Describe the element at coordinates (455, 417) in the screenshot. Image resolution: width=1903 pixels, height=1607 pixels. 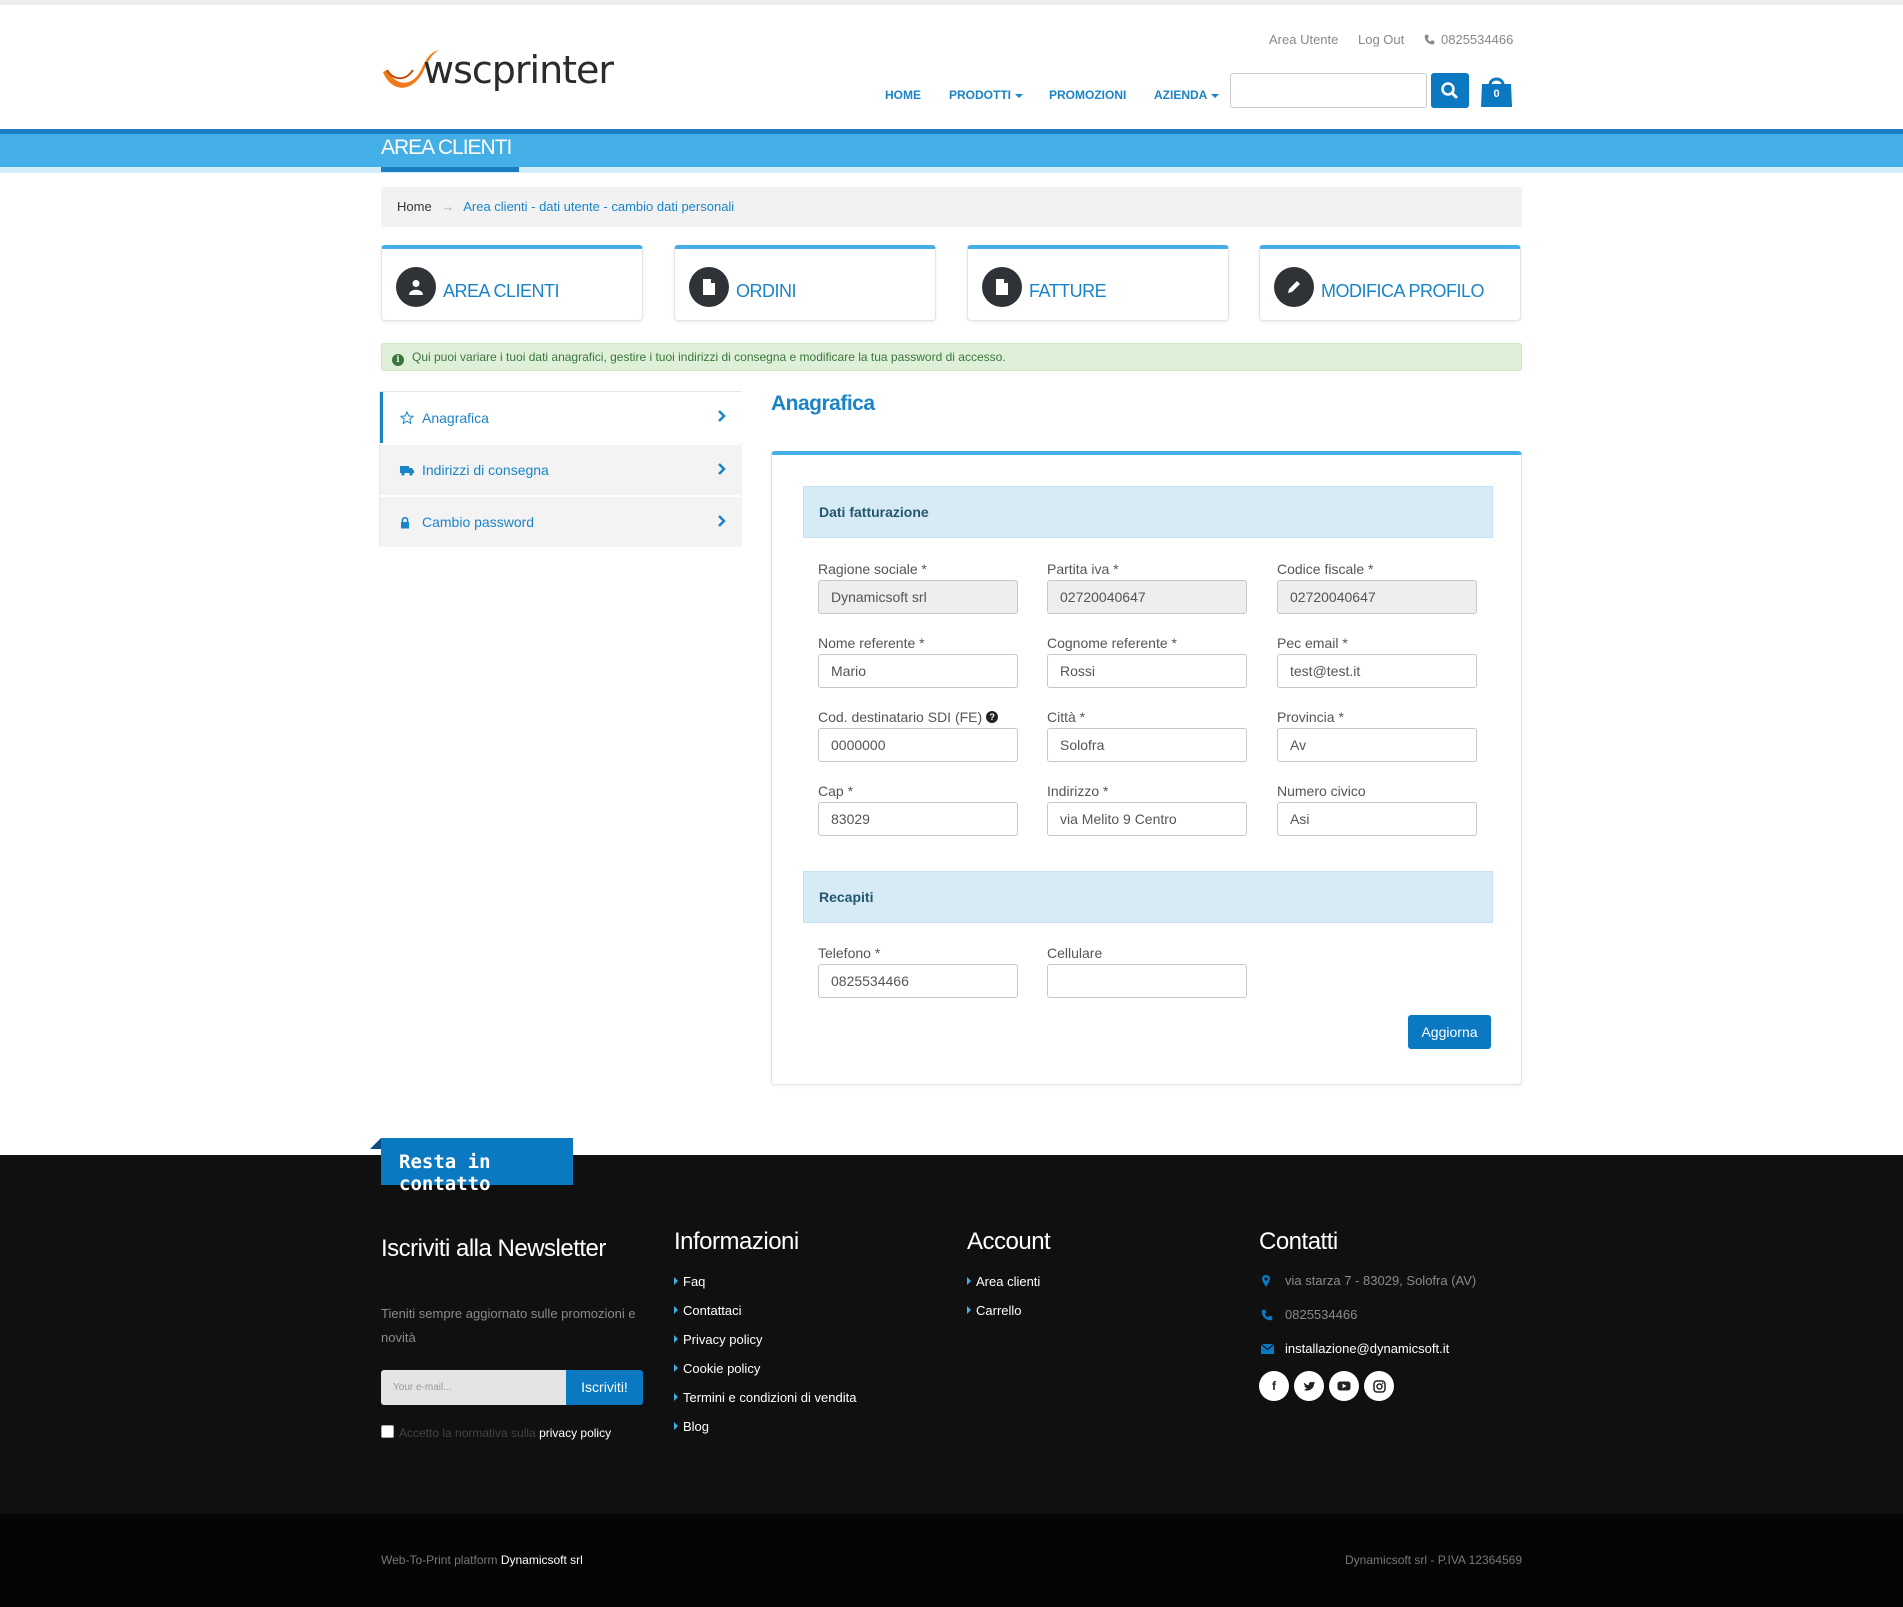
I see `side-item-label: Anagrafica` at that location.